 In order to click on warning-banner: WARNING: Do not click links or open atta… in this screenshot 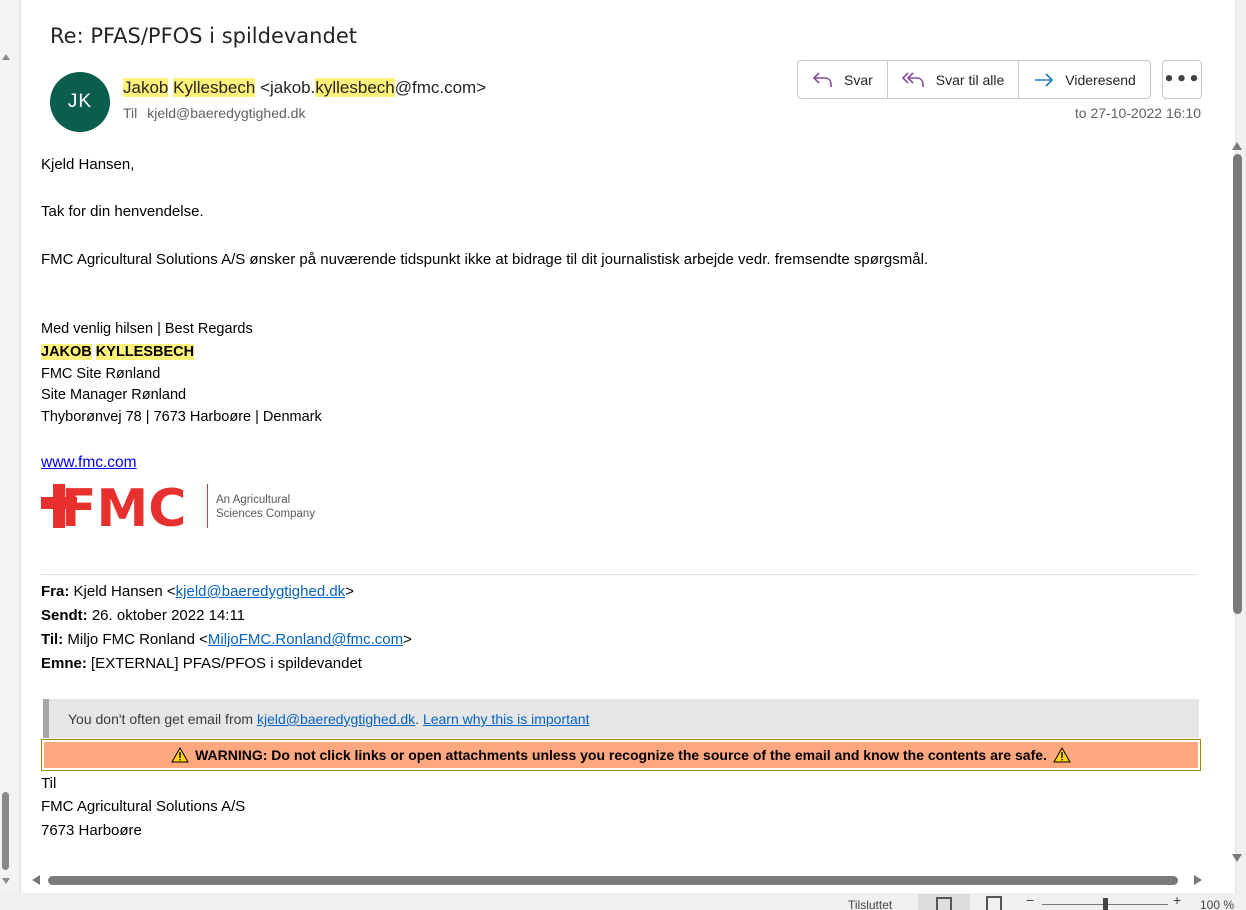, I will do `click(621, 755)`.